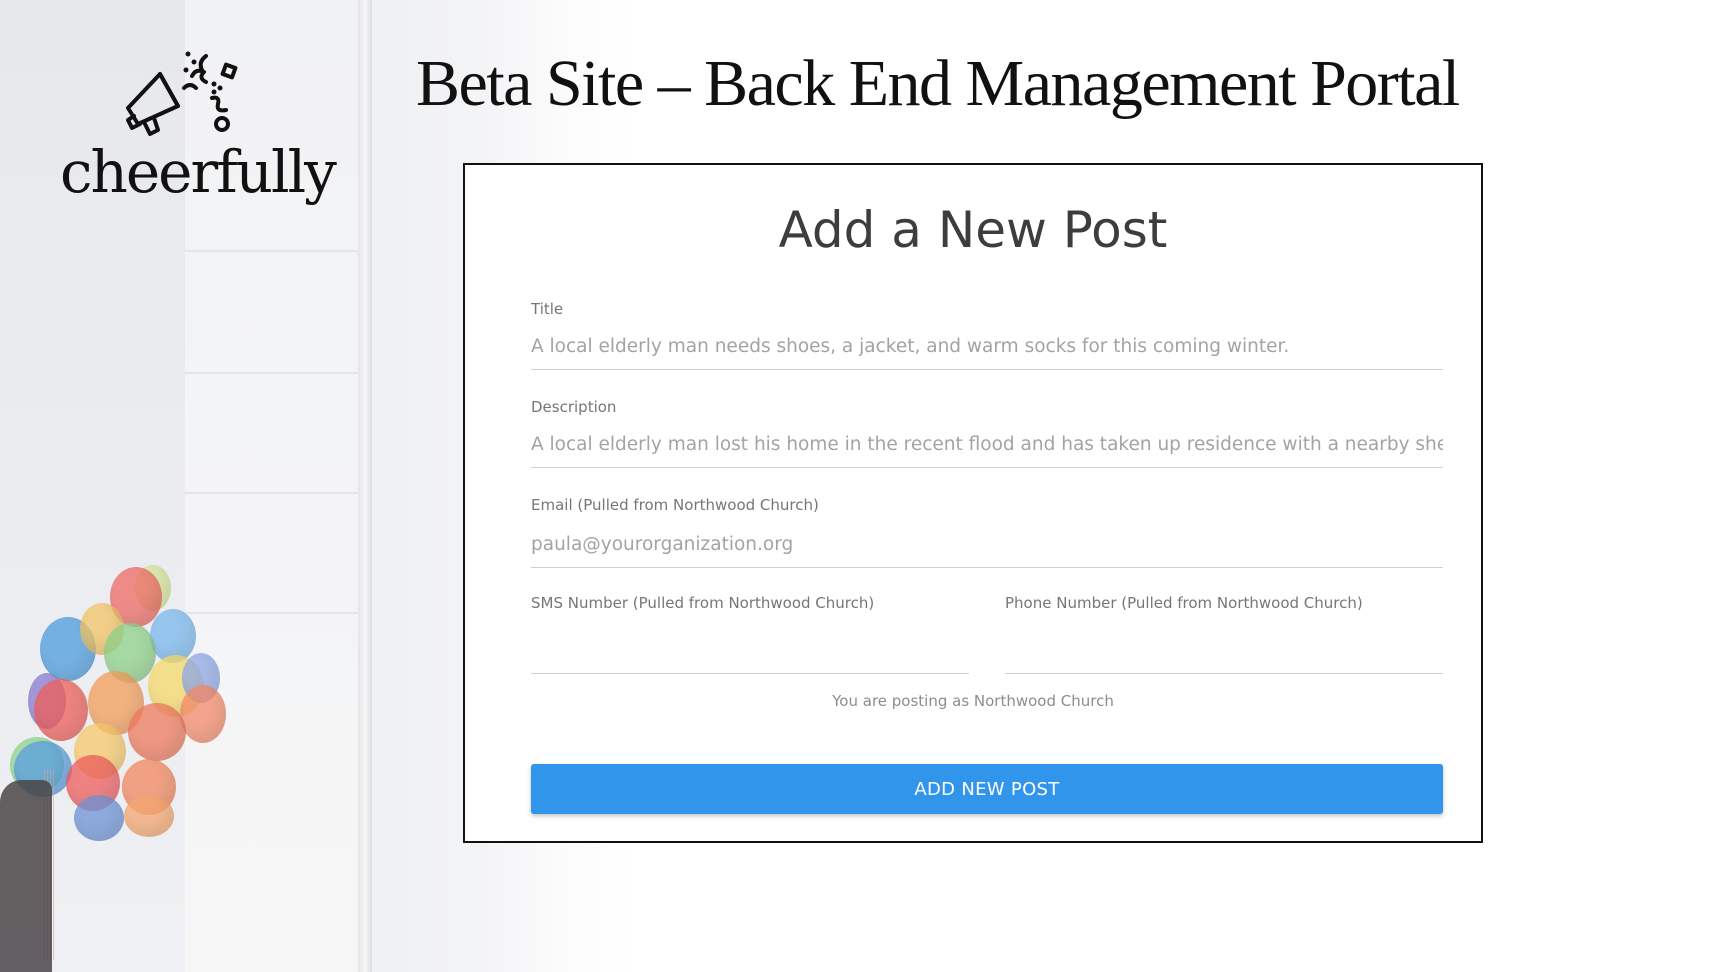  Describe the element at coordinates (365, 486) in the screenshot. I see `background-pipe` at that location.